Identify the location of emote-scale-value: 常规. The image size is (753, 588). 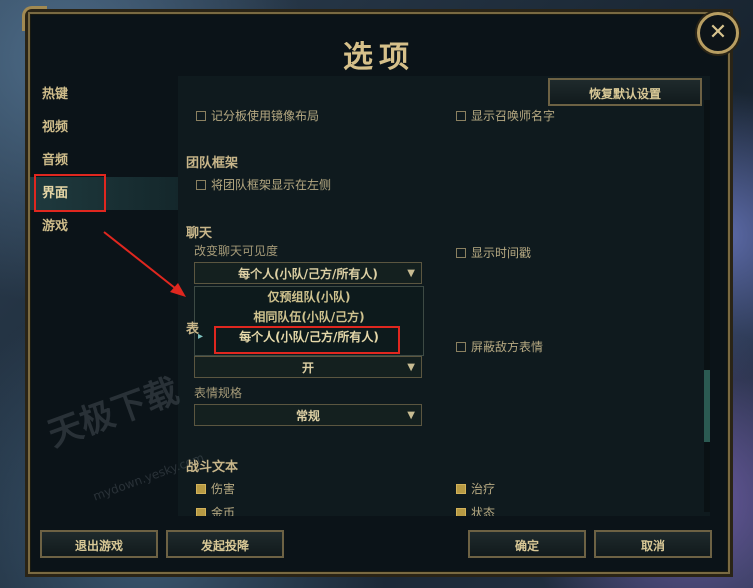
(307, 416).